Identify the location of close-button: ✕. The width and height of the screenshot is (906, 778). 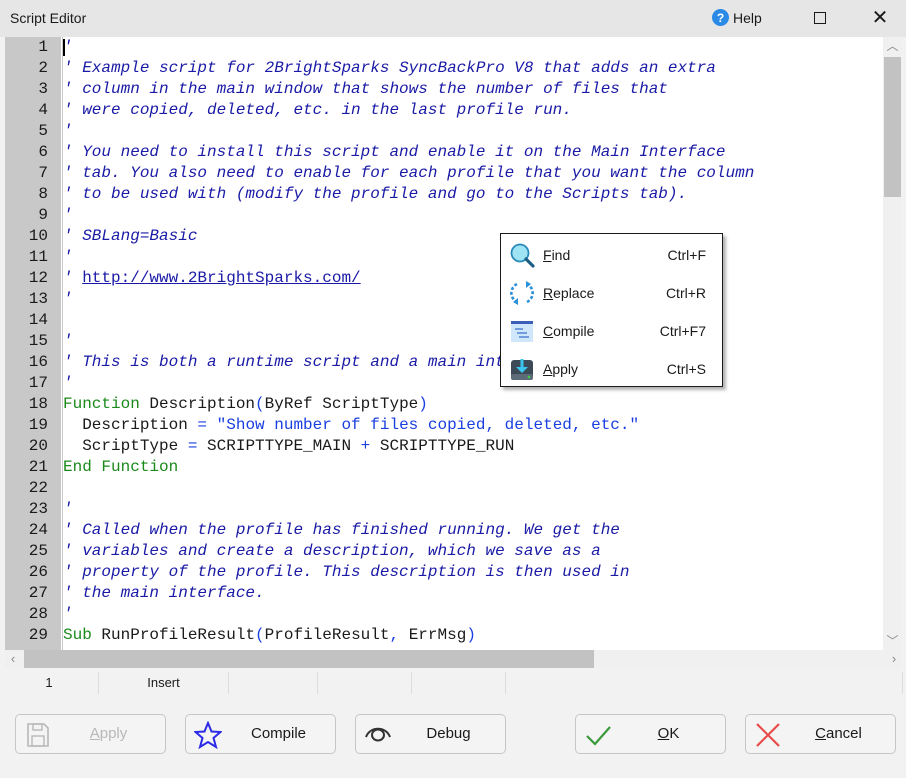
(880, 18).